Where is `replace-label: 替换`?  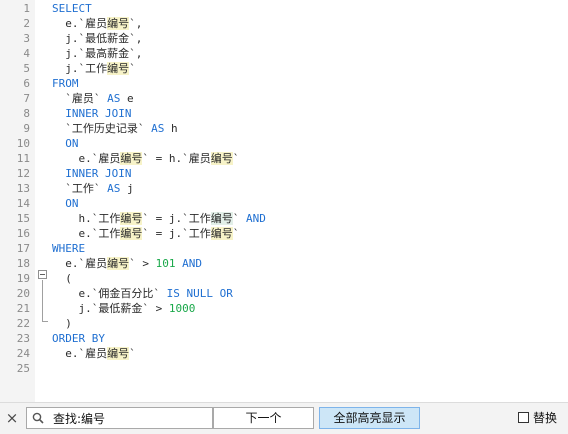 replace-label: 替换 is located at coordinates (545, 418).